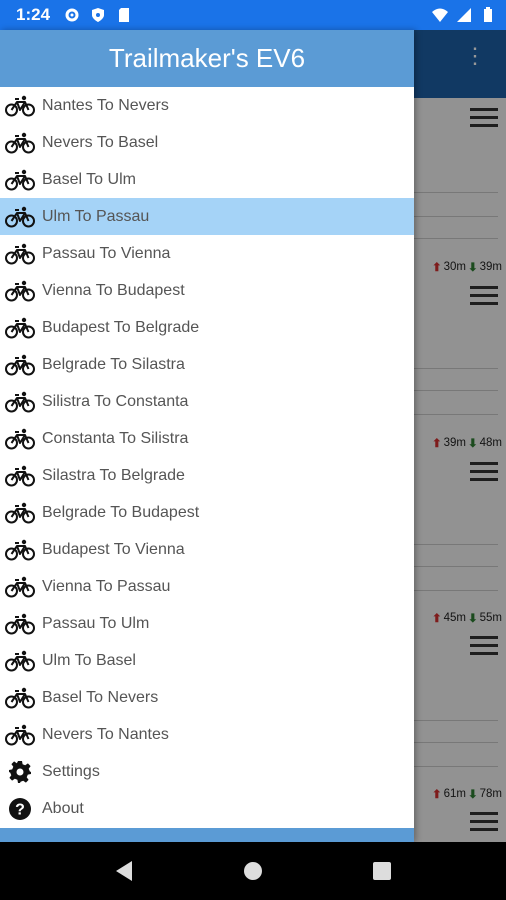 This screenshot has height=900, width=506. I want to click on shield-icon, so click(98, 15).